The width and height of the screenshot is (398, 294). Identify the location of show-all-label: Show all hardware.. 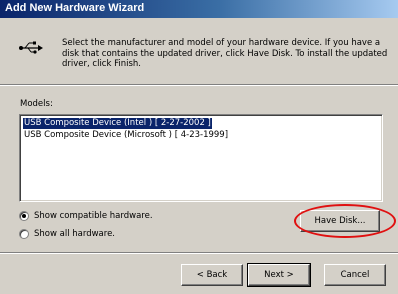
(75, 234).